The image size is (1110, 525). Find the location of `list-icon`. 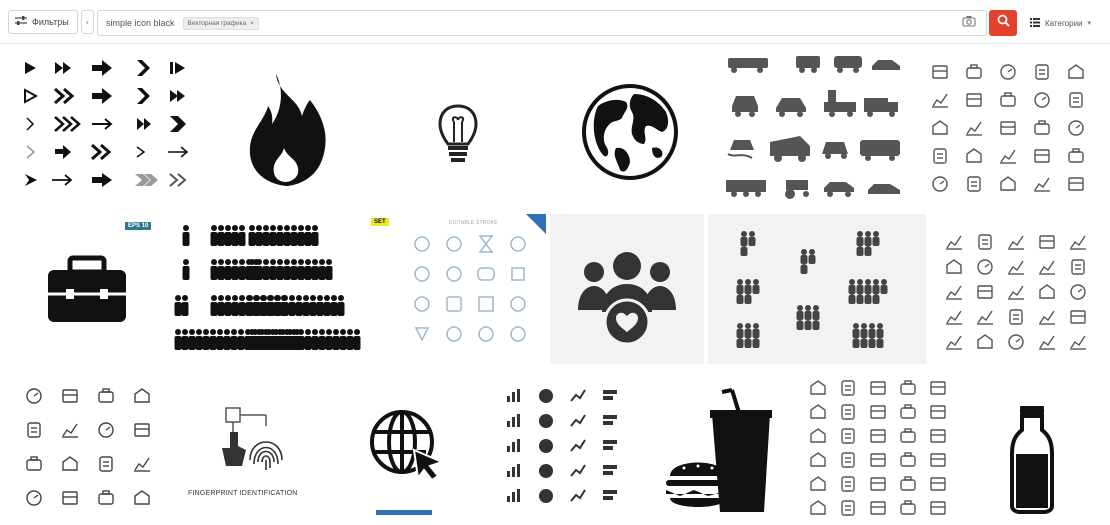

list-icon is located at coordinates (1035, 23).